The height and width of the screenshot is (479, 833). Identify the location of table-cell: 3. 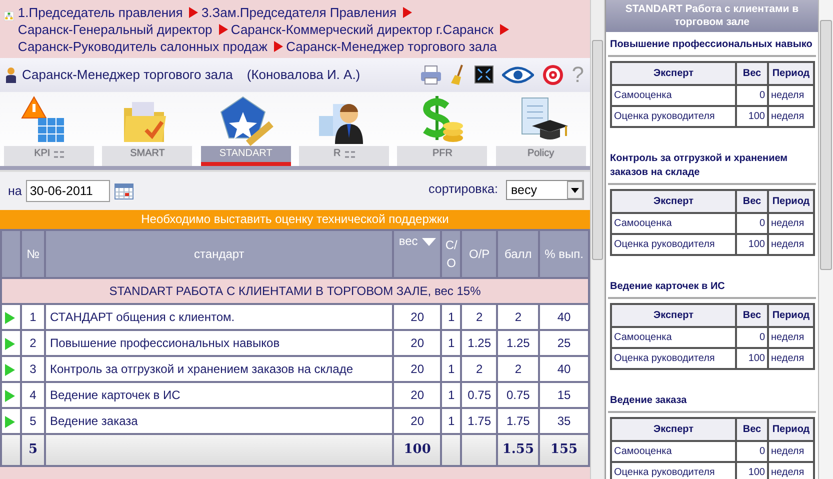
(33, 369).